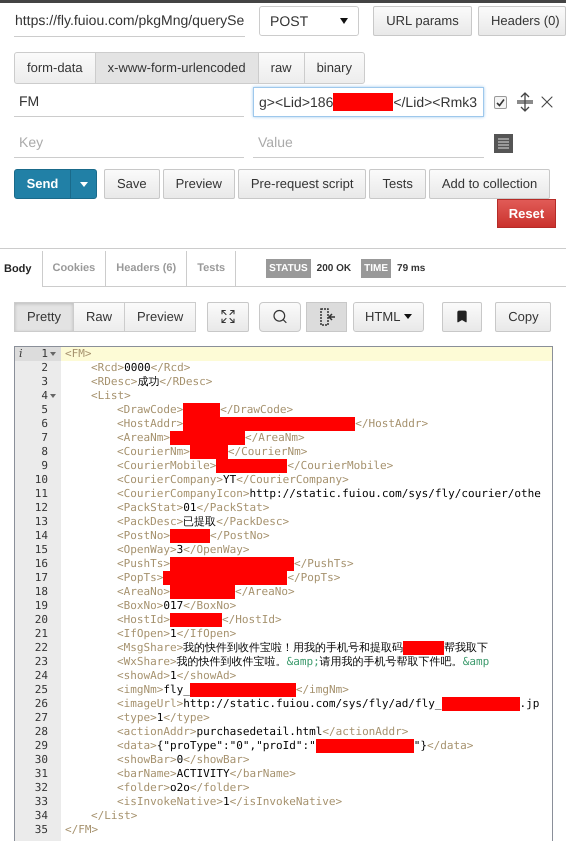 The image size is (566, 841). What do you see at coordinates (344, 21) in the screenshot?
I see `caret-icon` at bounding box center [344, 21].